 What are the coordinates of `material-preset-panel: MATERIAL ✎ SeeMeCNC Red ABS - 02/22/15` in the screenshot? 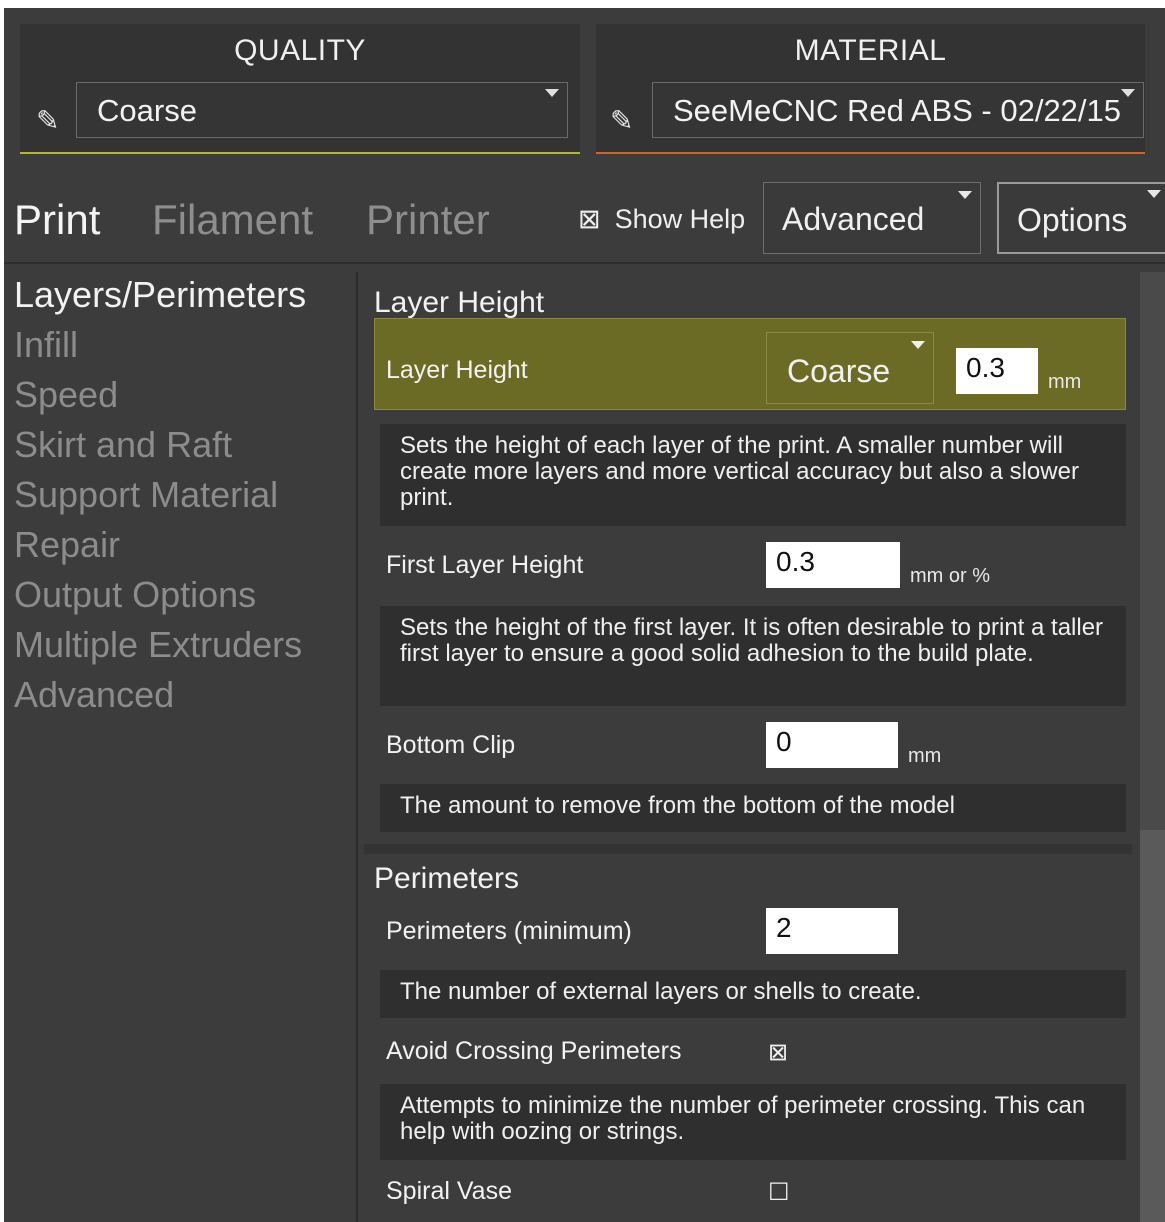 It's located at (870, 89).